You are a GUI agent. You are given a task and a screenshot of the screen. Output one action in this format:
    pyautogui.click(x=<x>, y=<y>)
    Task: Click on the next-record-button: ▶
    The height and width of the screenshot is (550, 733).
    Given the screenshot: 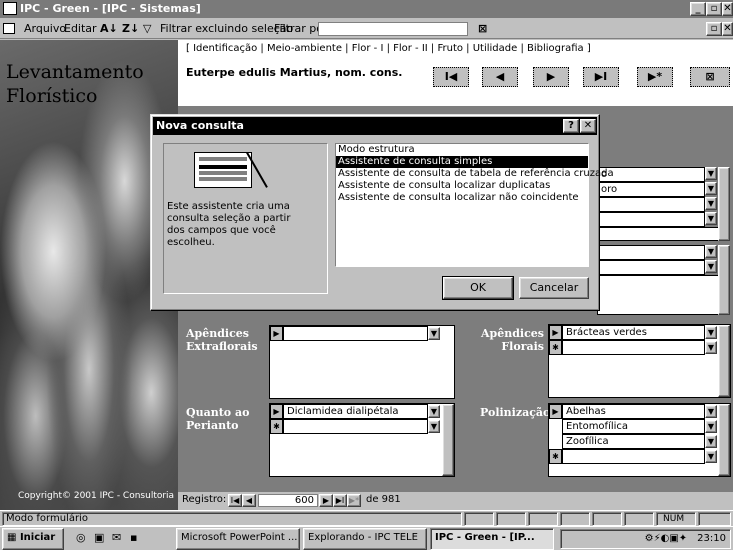 What is the action you would take?
    pyautogui.click(x=551, y=77)
    